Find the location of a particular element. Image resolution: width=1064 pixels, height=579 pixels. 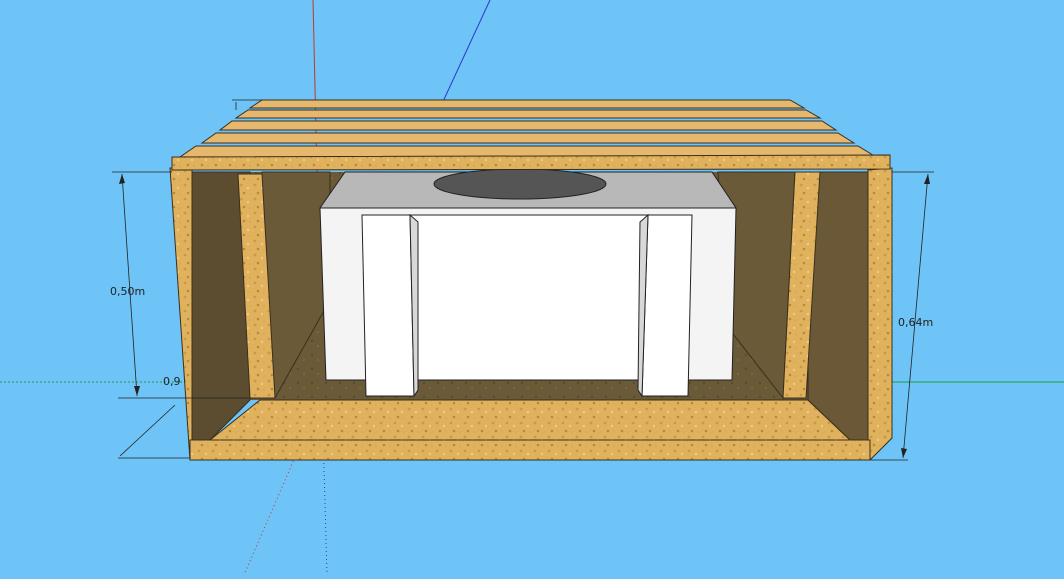

dimension-right-label: 0,64m is located at coordinates (915, 322).